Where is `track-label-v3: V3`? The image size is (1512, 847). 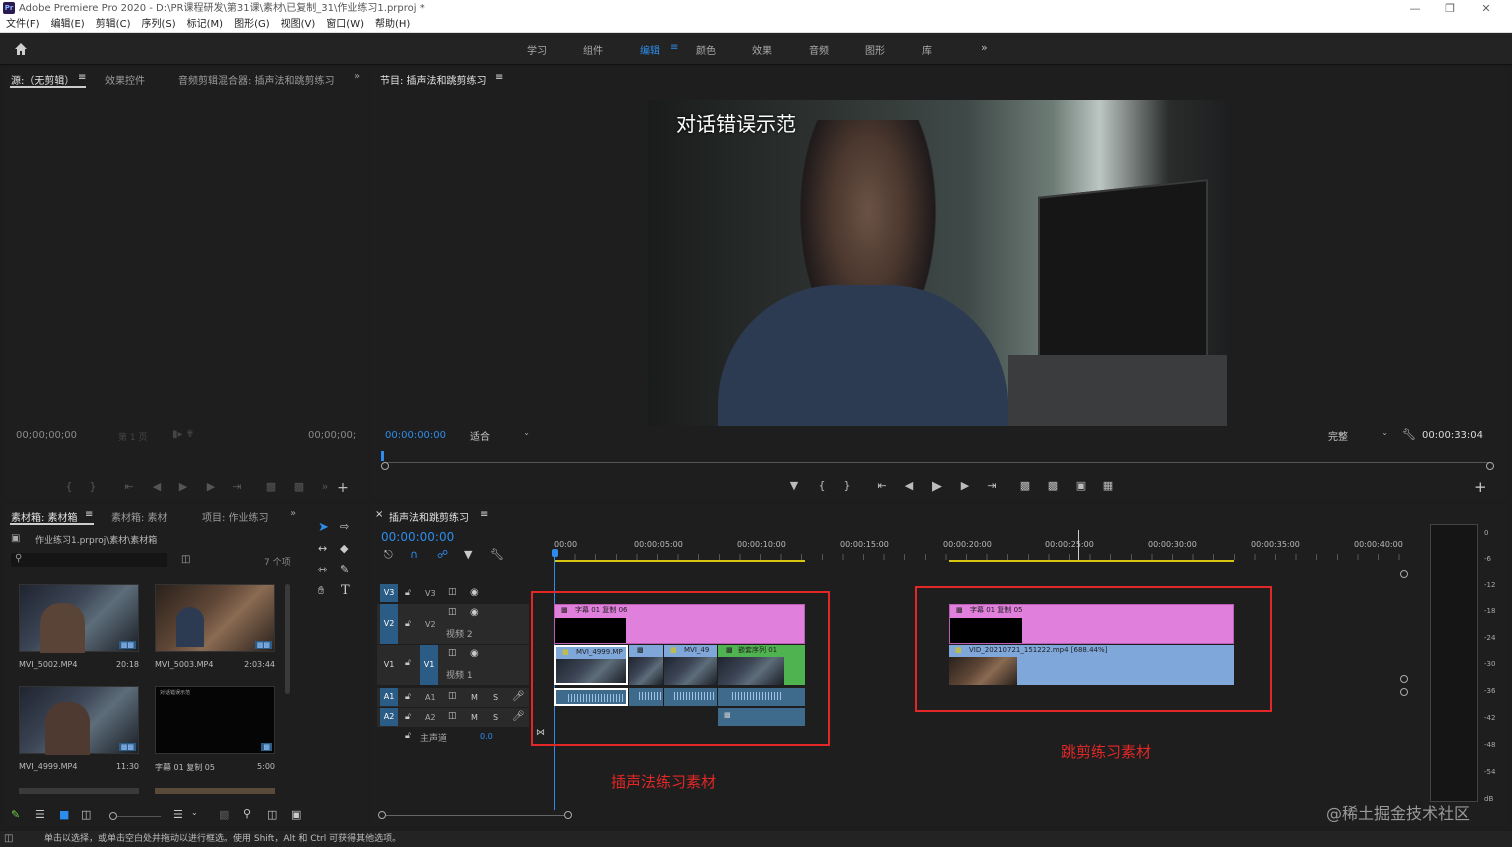
track-label-v3: V3 is located at coordinates (430, 593).